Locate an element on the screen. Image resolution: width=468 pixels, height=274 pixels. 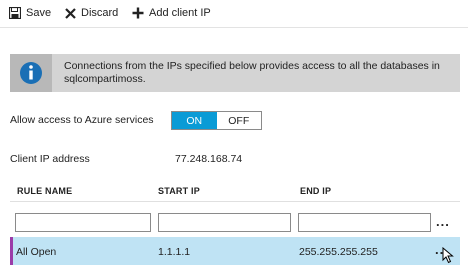
mouse-cursor-icon is located at coordinates (448, 255).